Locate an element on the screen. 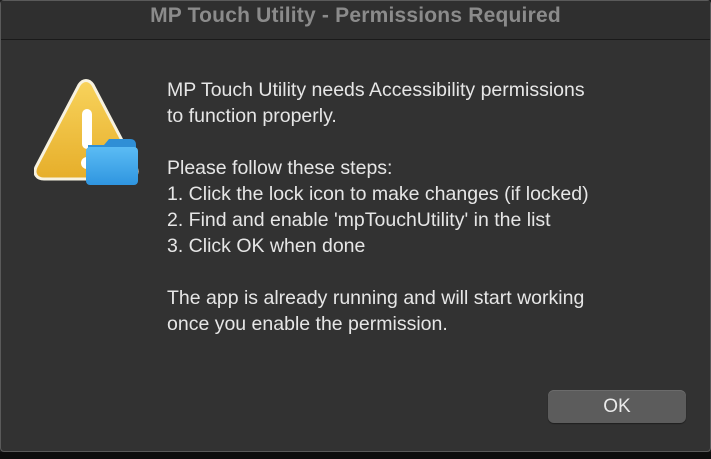 The image size is (711, 459). footer-line: once you enable the permission. is located at coordinates (307, 324).